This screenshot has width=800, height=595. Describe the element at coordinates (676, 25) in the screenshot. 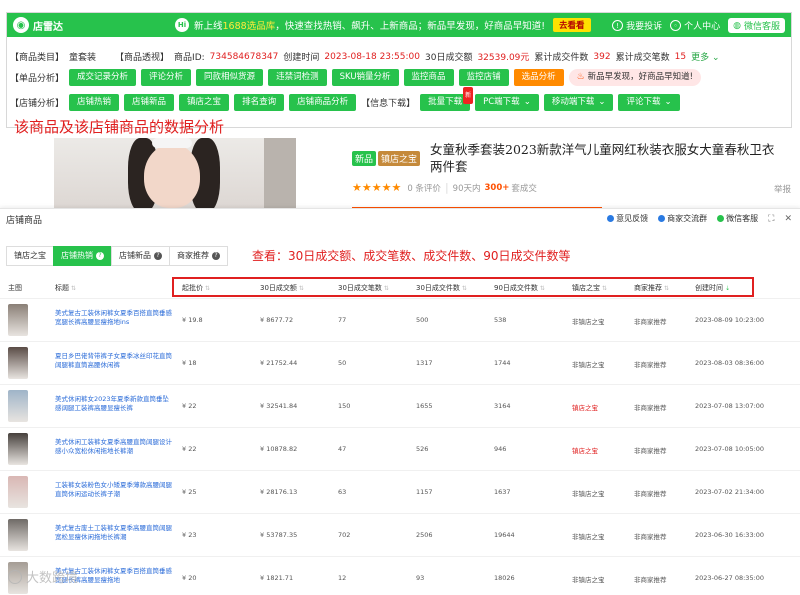

I see `user-icon: ◦` at that location.